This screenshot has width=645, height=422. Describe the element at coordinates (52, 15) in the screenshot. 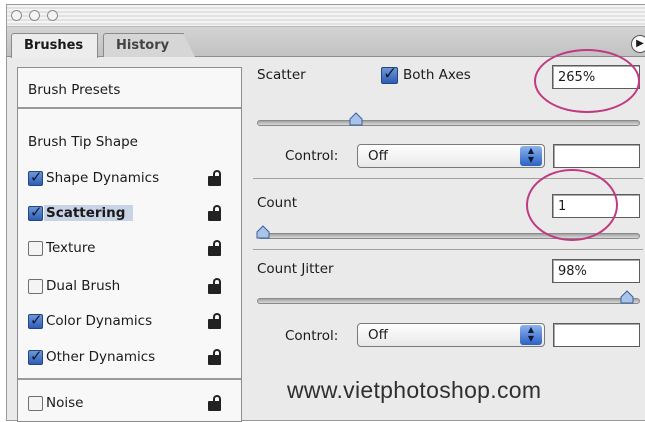

I see `zoom-window-button` at that location.